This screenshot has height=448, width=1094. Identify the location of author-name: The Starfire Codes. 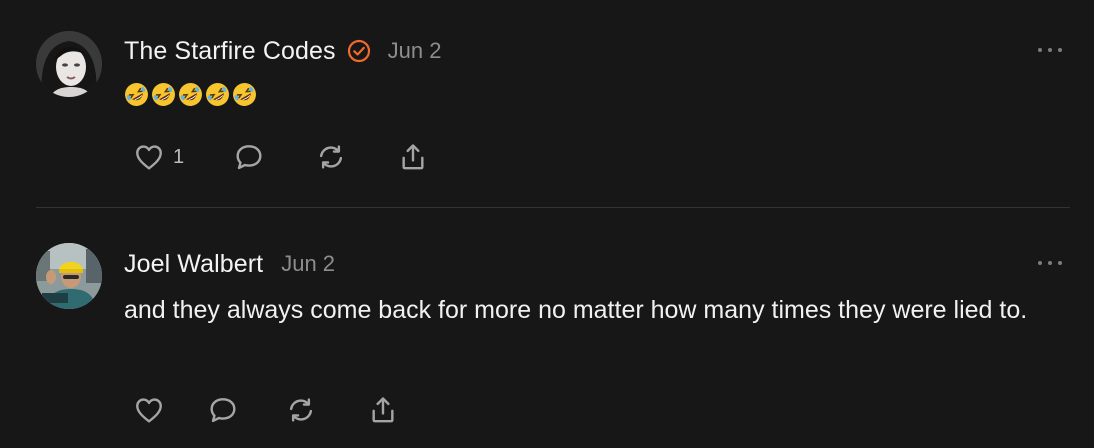
(230, 51).